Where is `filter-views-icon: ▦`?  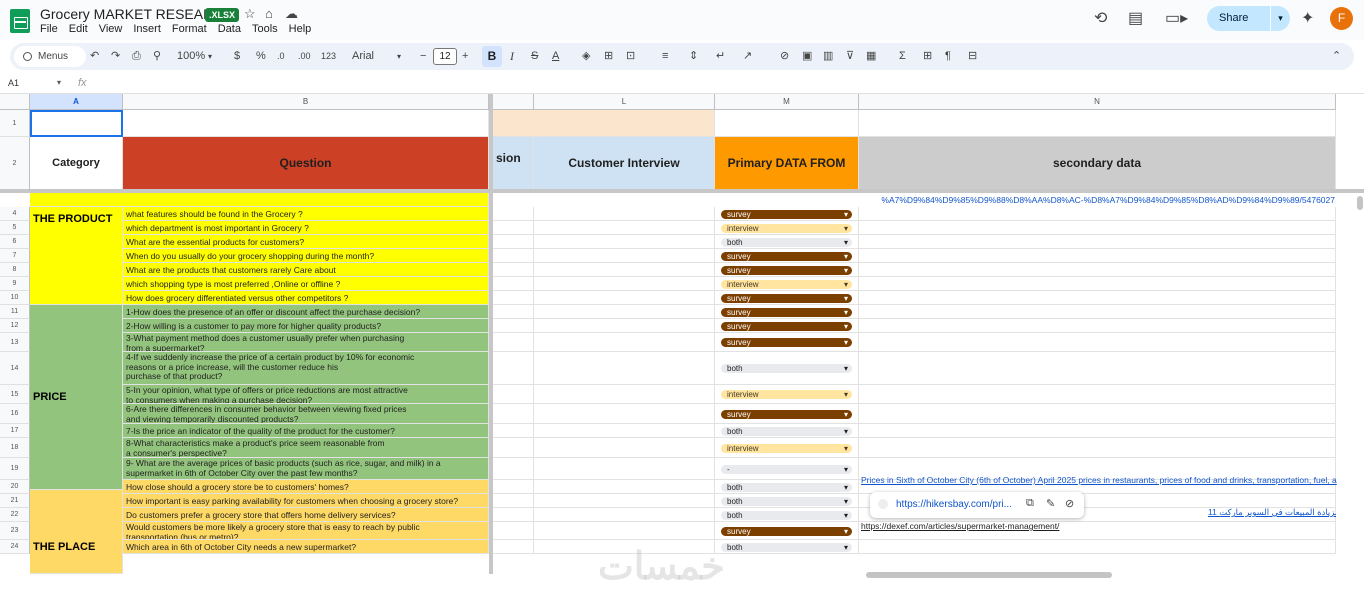
filter-views-icon: ▦ is located at coordinates (871, 56).